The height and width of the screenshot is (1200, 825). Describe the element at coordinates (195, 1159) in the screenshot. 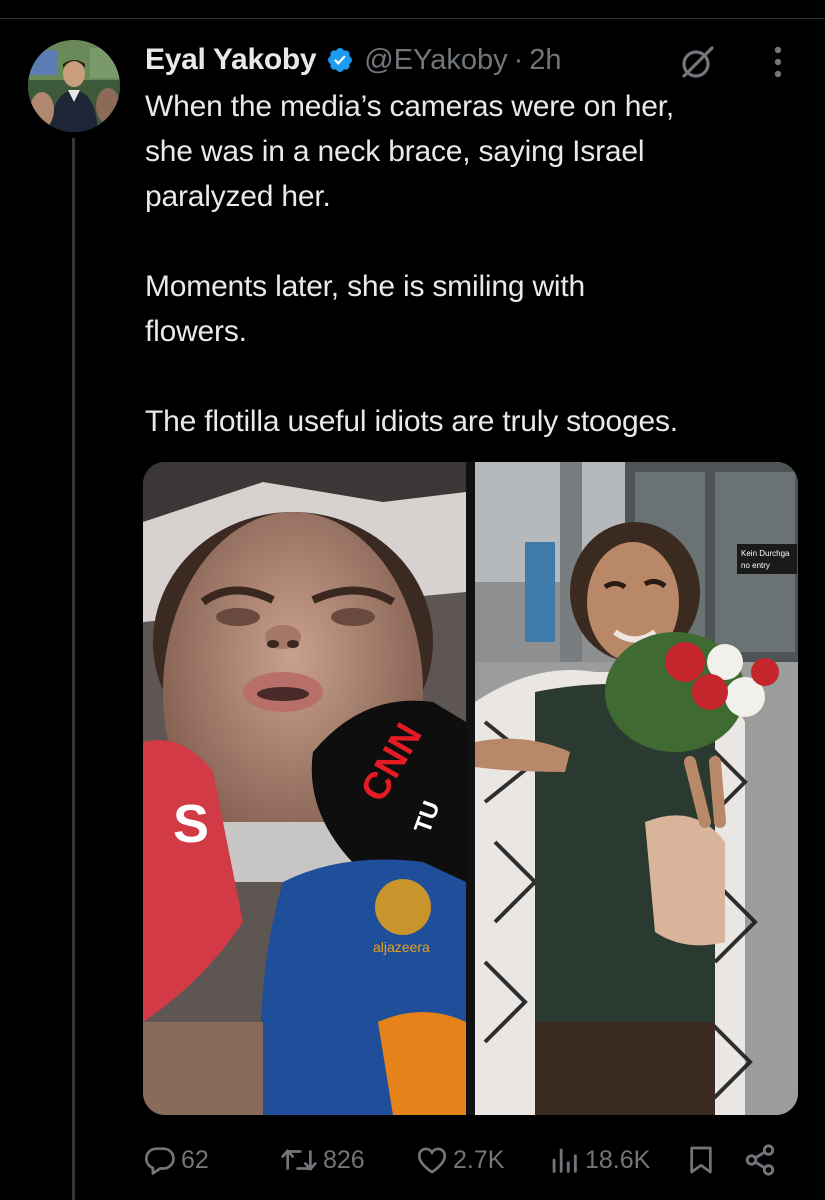

I see `reply-count: 62` at that location.